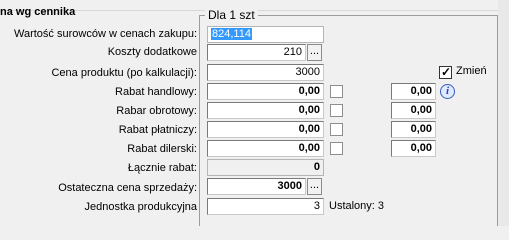 Image resolution: width=509 pixels, height=240 pixels. Describe the element at coordinates (503, 113) in the screenshot. I see `scroll-edge` at that location.